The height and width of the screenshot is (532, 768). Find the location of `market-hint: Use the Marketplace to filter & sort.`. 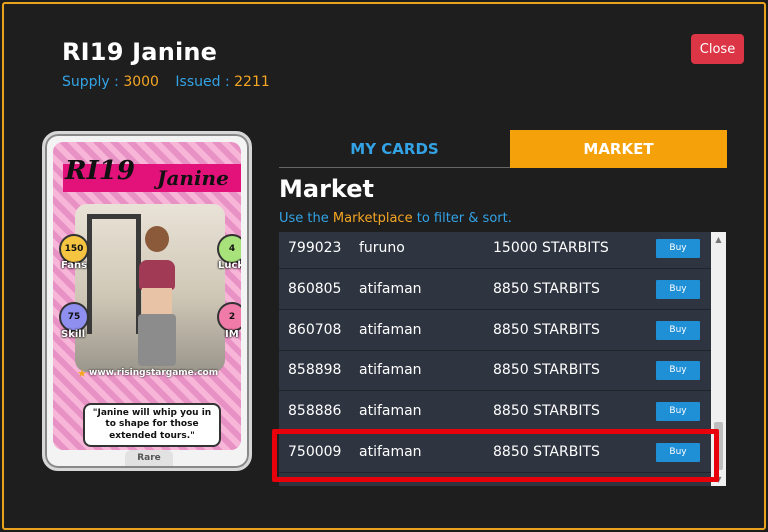

market-hint: Use the Marketplace to filter & sort. is located at coordinates (395, 218).